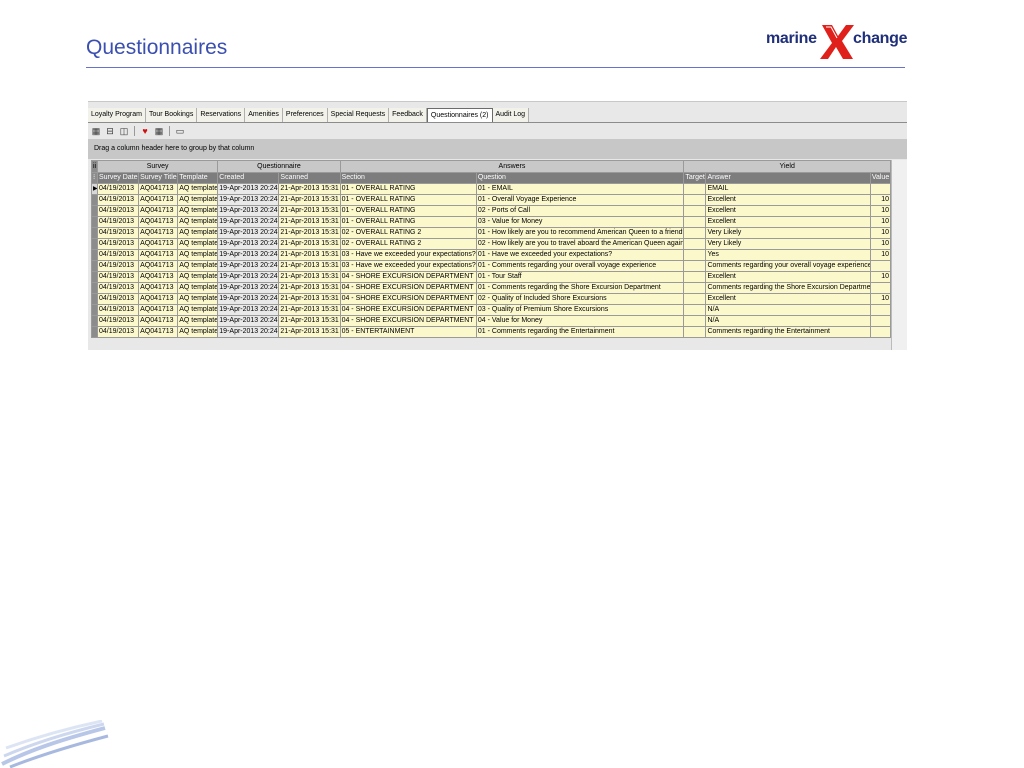 This screenshot has width=1024, height=768. I want to click on tab-preferences: Preferences, so click(305, 115).